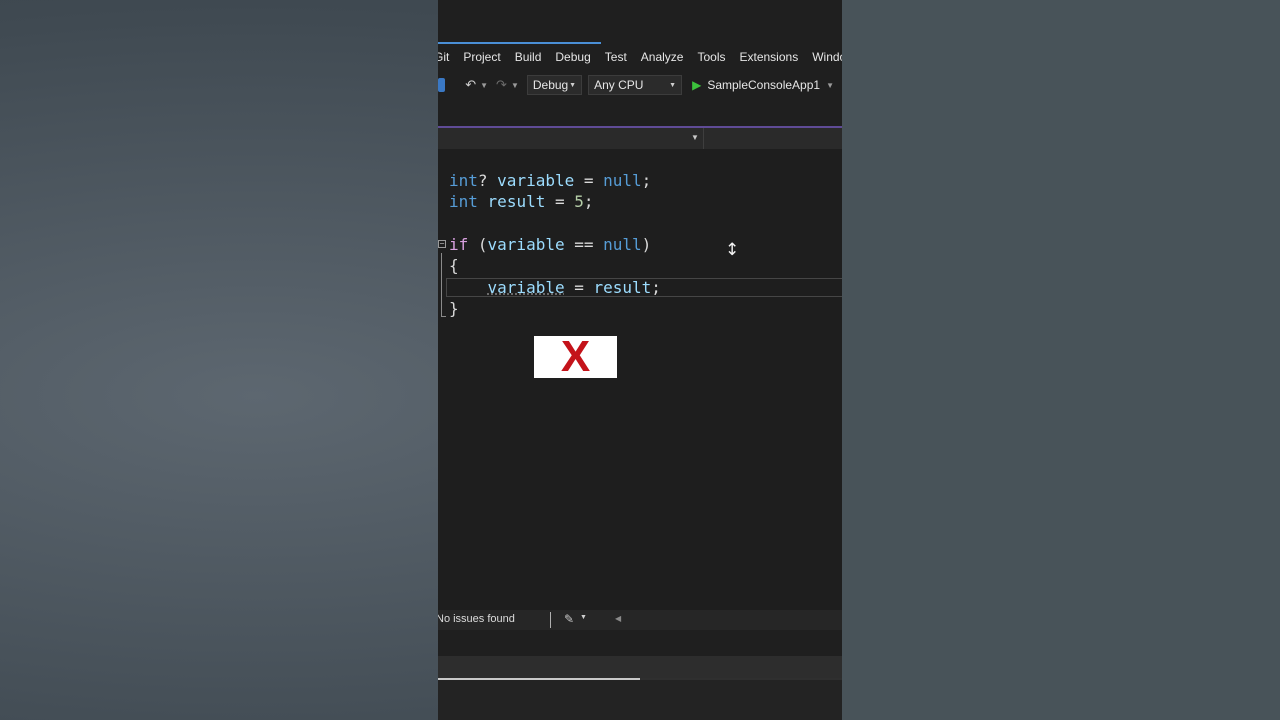 The image size is (1280, 720). What do you see at coordinates (616, 57) in the screenshot?
I see `menu-test: Test` at bounding box center [616, 57].